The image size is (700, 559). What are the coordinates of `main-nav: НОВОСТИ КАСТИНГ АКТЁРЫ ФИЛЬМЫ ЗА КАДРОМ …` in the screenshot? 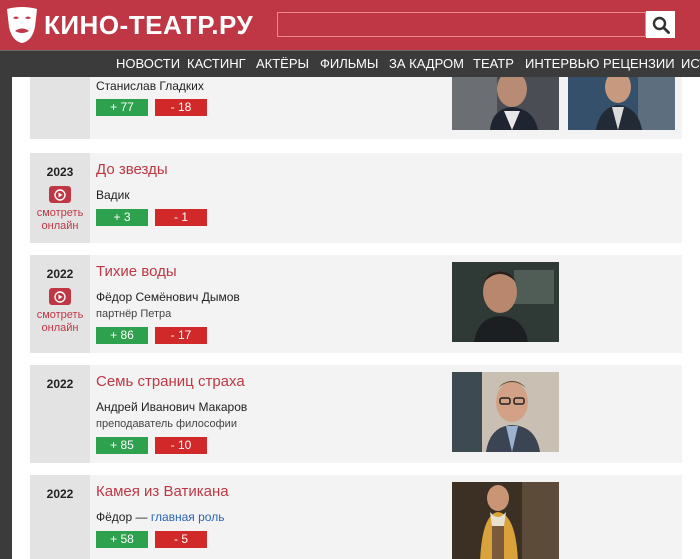 It's located at (350, 63).